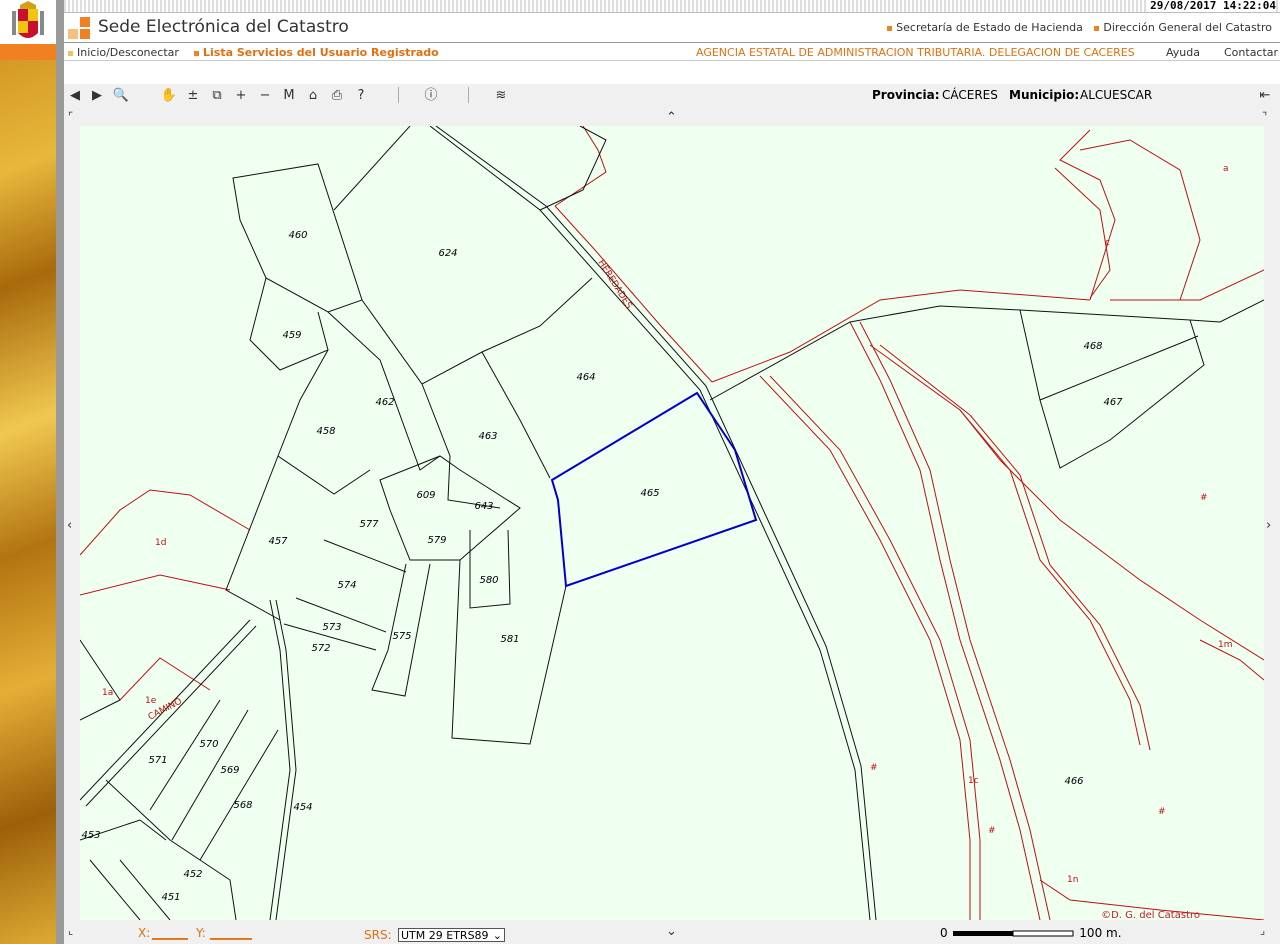 Image resolution: width=1280 pixels, height=944 pixels. Describe the element at coordinates (121, 96) in the screenshot. I see `zoom-icon: 🔍` at that location.